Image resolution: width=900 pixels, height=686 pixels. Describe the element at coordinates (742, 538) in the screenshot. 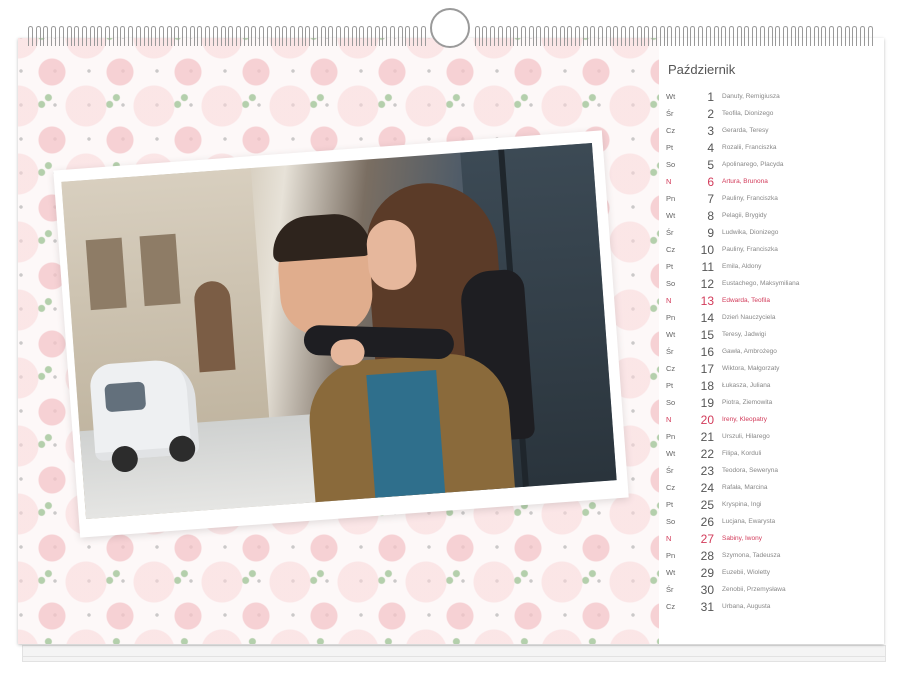

I see `name-day-label: Sabiny, Iwony` at that location.